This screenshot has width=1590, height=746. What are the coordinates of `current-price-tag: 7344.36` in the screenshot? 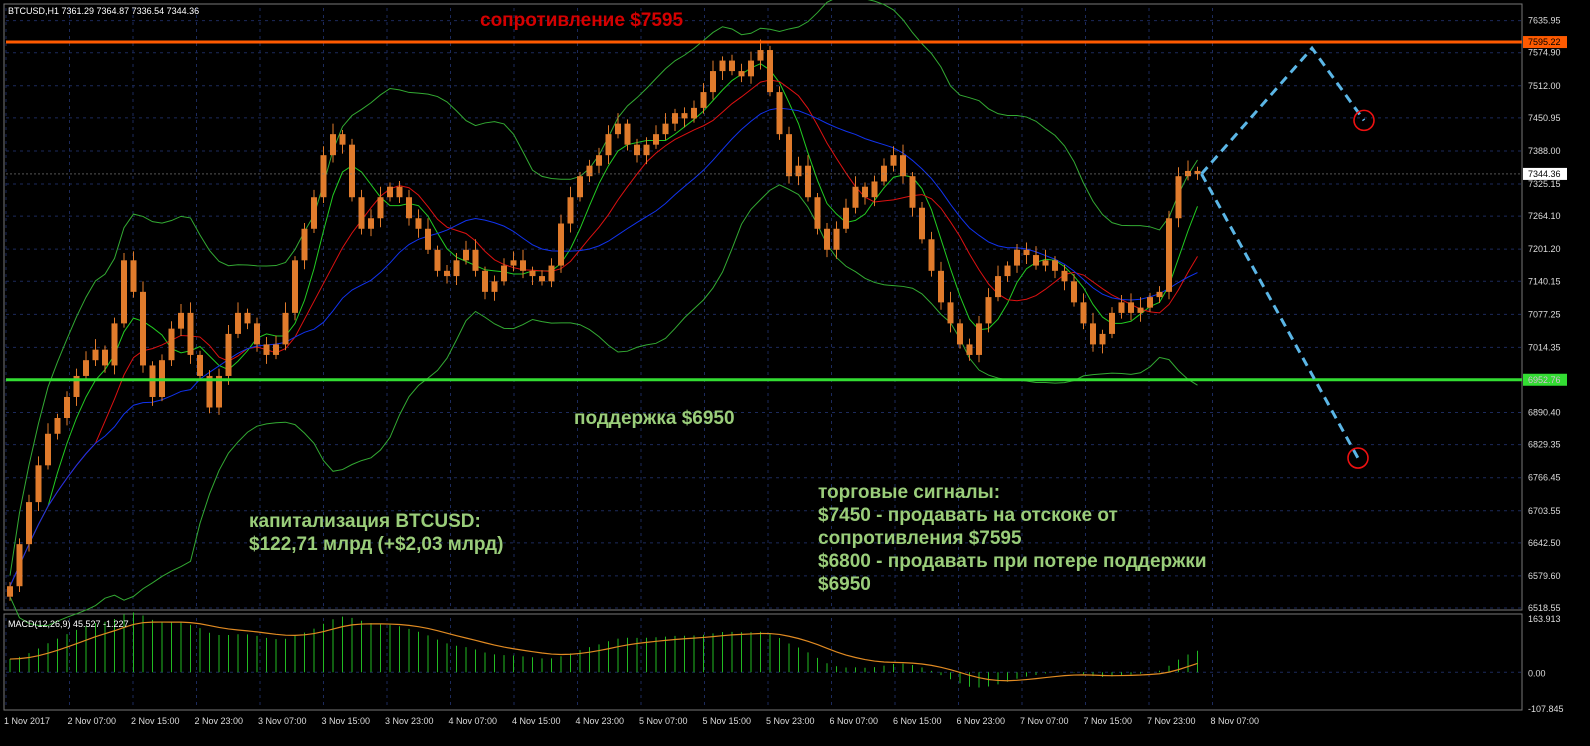 It's located at (1544, 174).